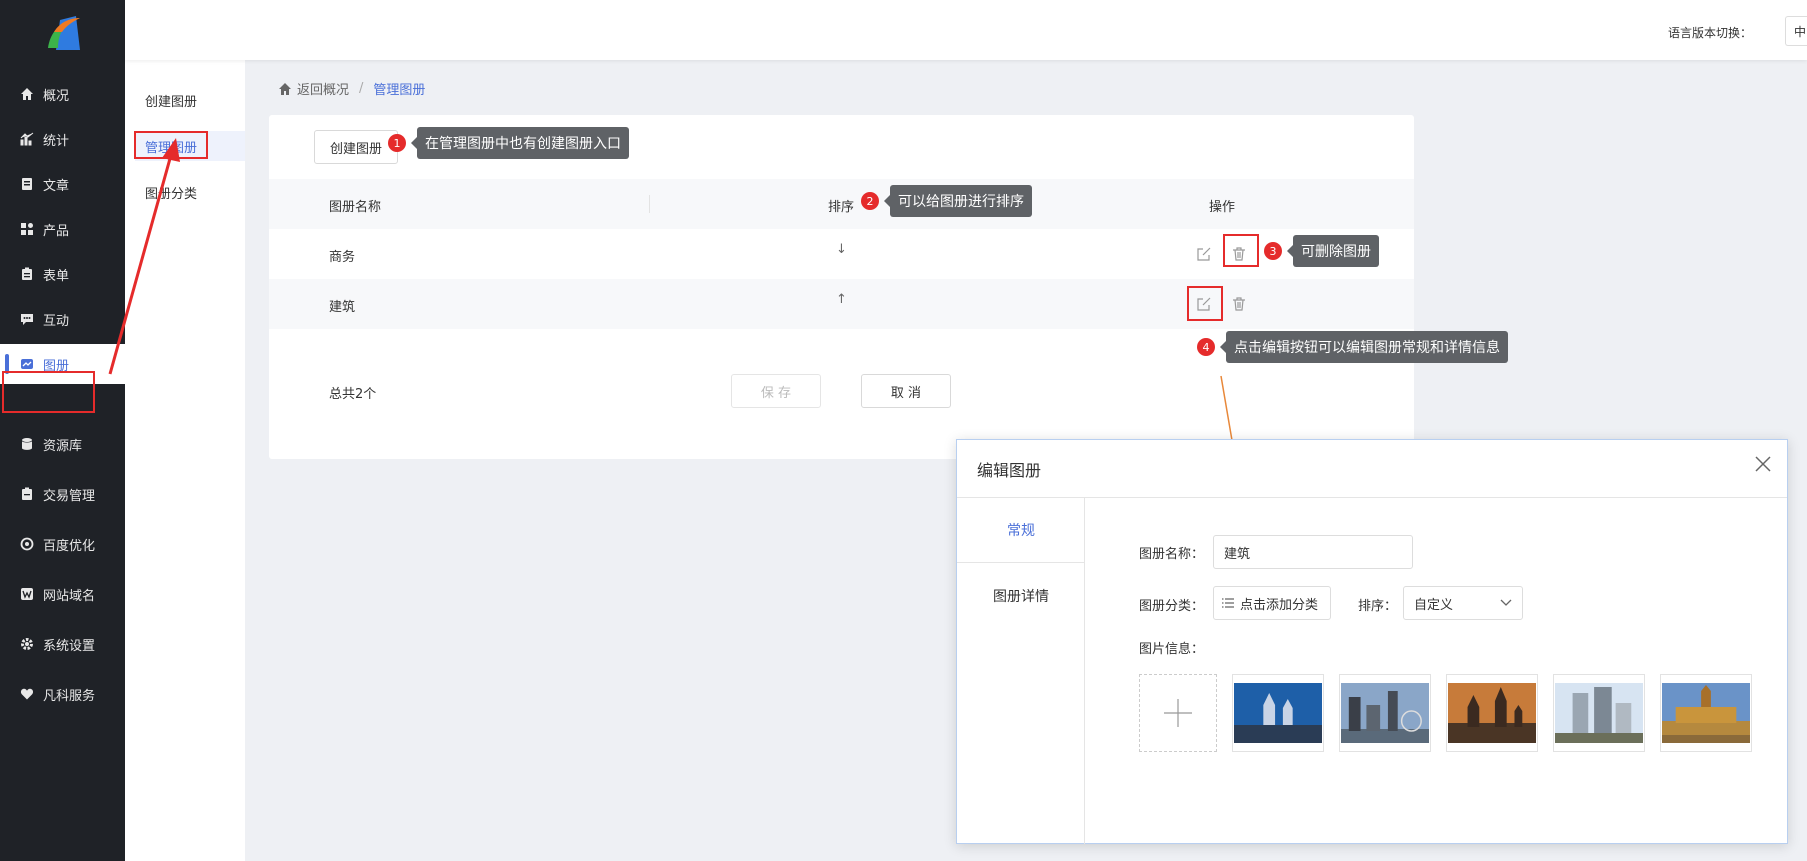  Describe the element at coordinates (27, 229) in the screenshot. I see `grid-icon` at that location.